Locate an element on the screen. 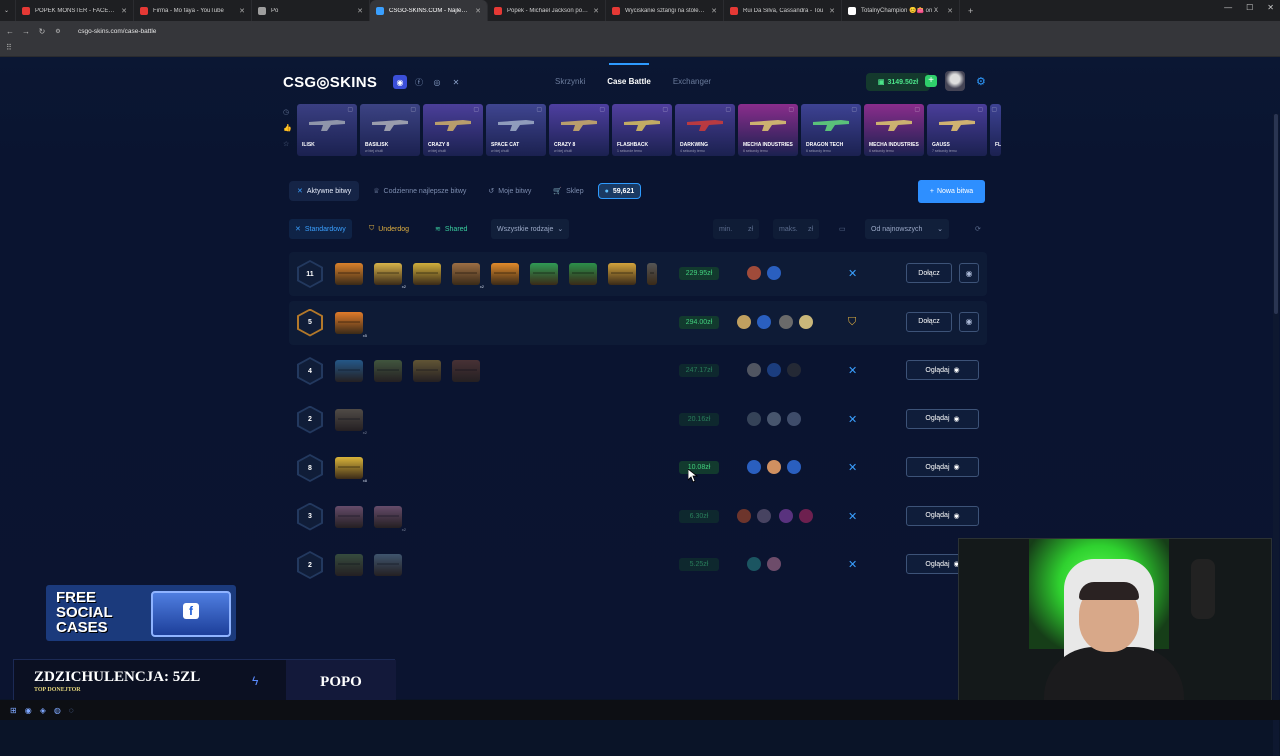 Image resolution: width=1280 pixels, height=756 pixels. browser-tab: Popek - Michael Jackson po od ✕ is located at coordinates (547, 10).